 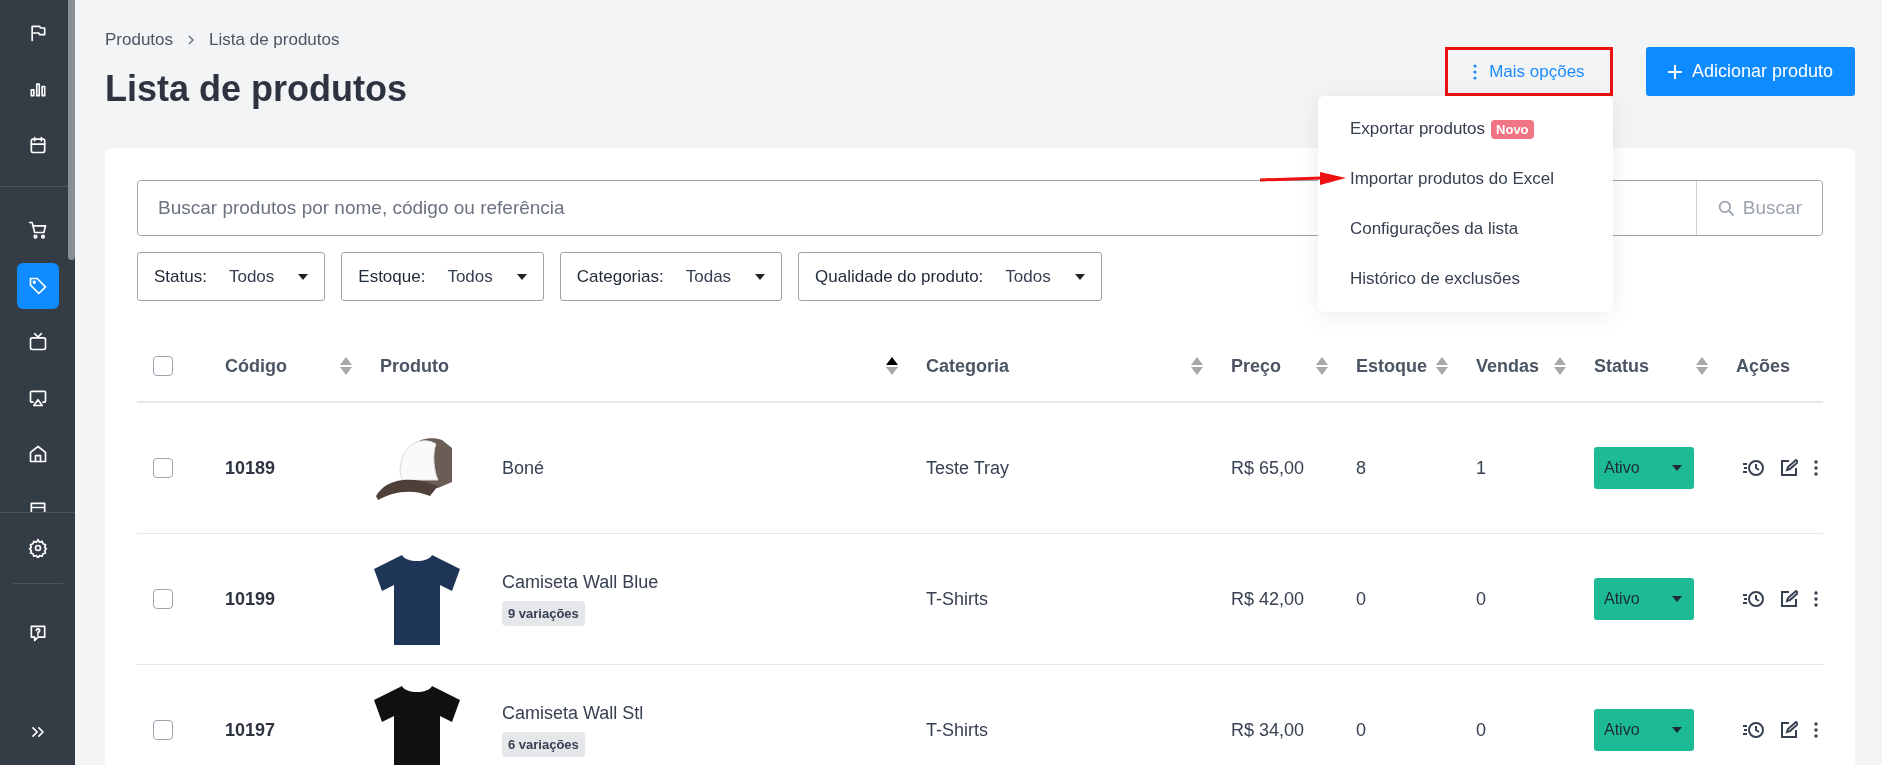 What do you see at coordinates (250, 468) in the screenshot?
I see `product-code: 10189` at bounding box center [250, 468].